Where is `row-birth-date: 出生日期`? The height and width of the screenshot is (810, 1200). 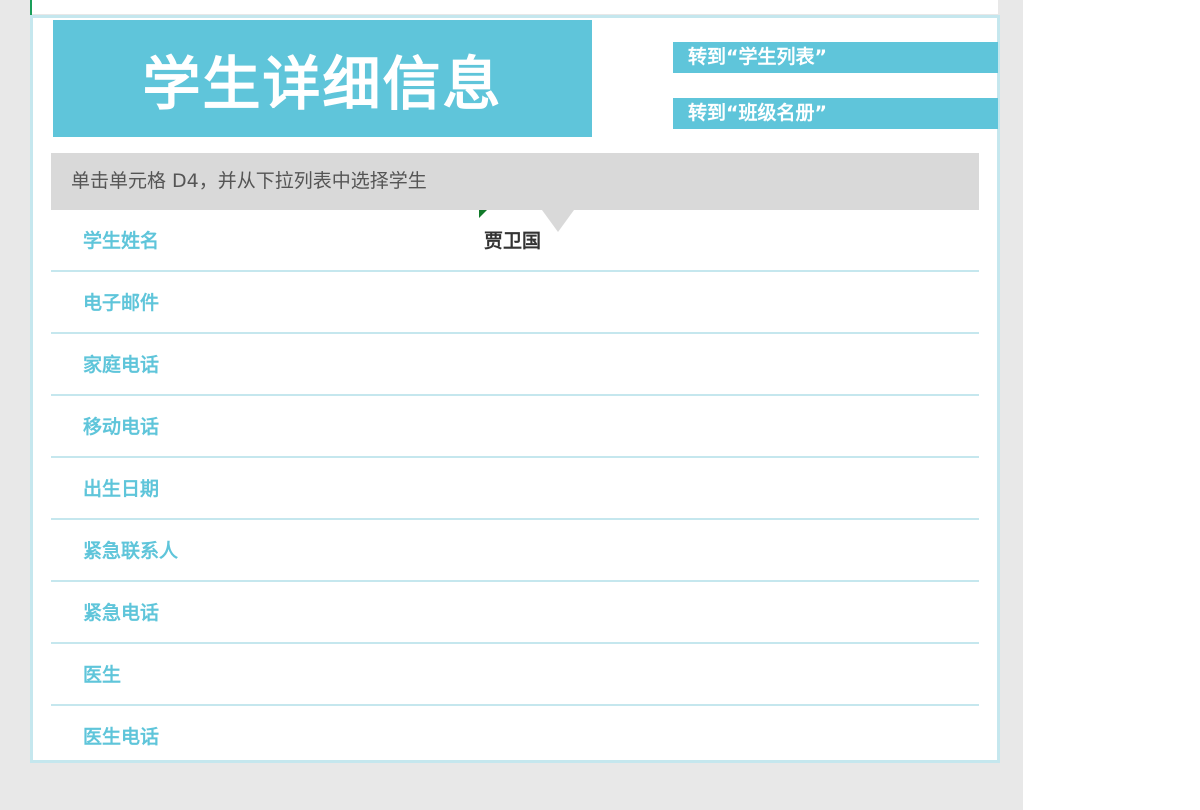 row-birth-date: 出生日期 is located at coordinates (515, 489).